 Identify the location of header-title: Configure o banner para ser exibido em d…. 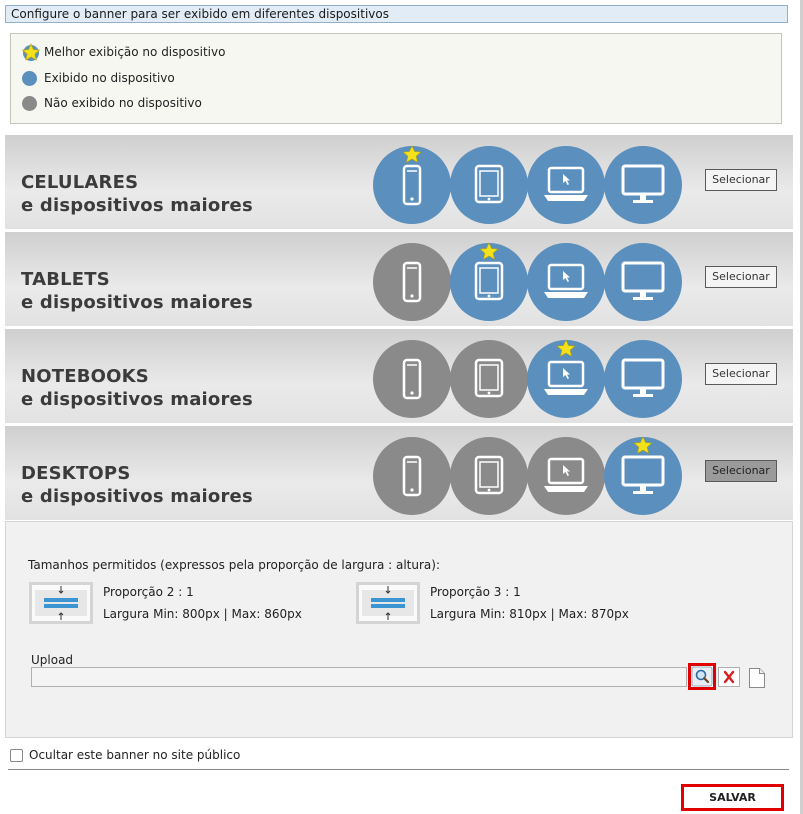
(200, 14).